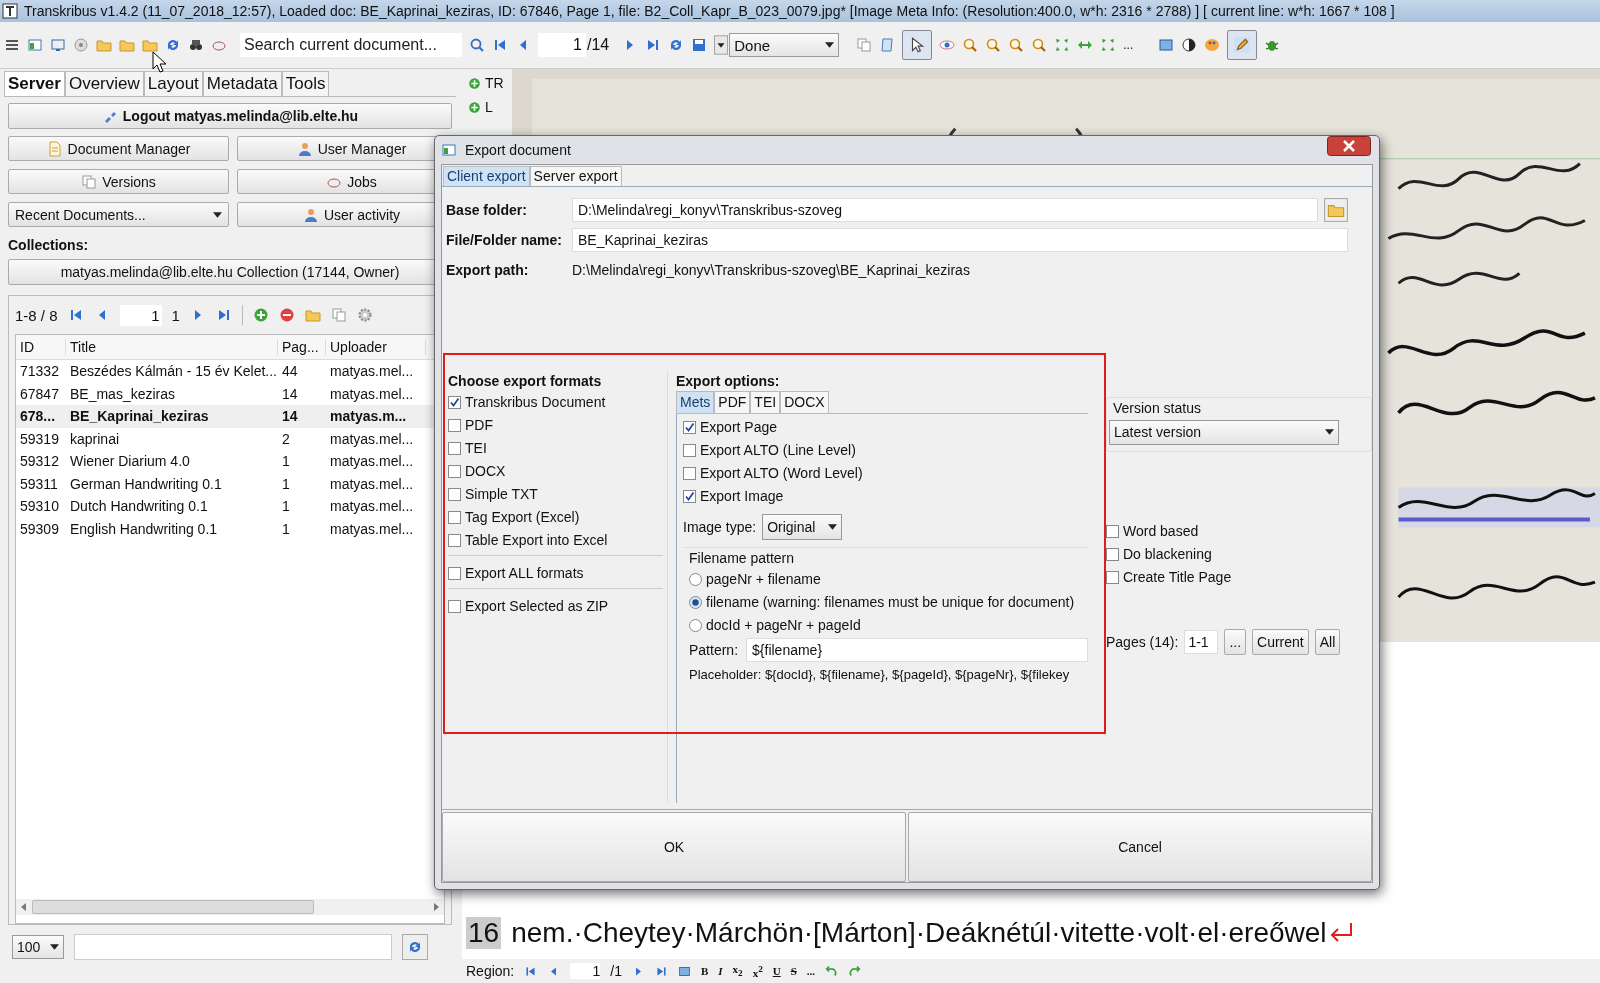  What do you see at coordinates (489, 107) in the screenshot?
I see `tag-label: L` at bounding box center [489, 107].